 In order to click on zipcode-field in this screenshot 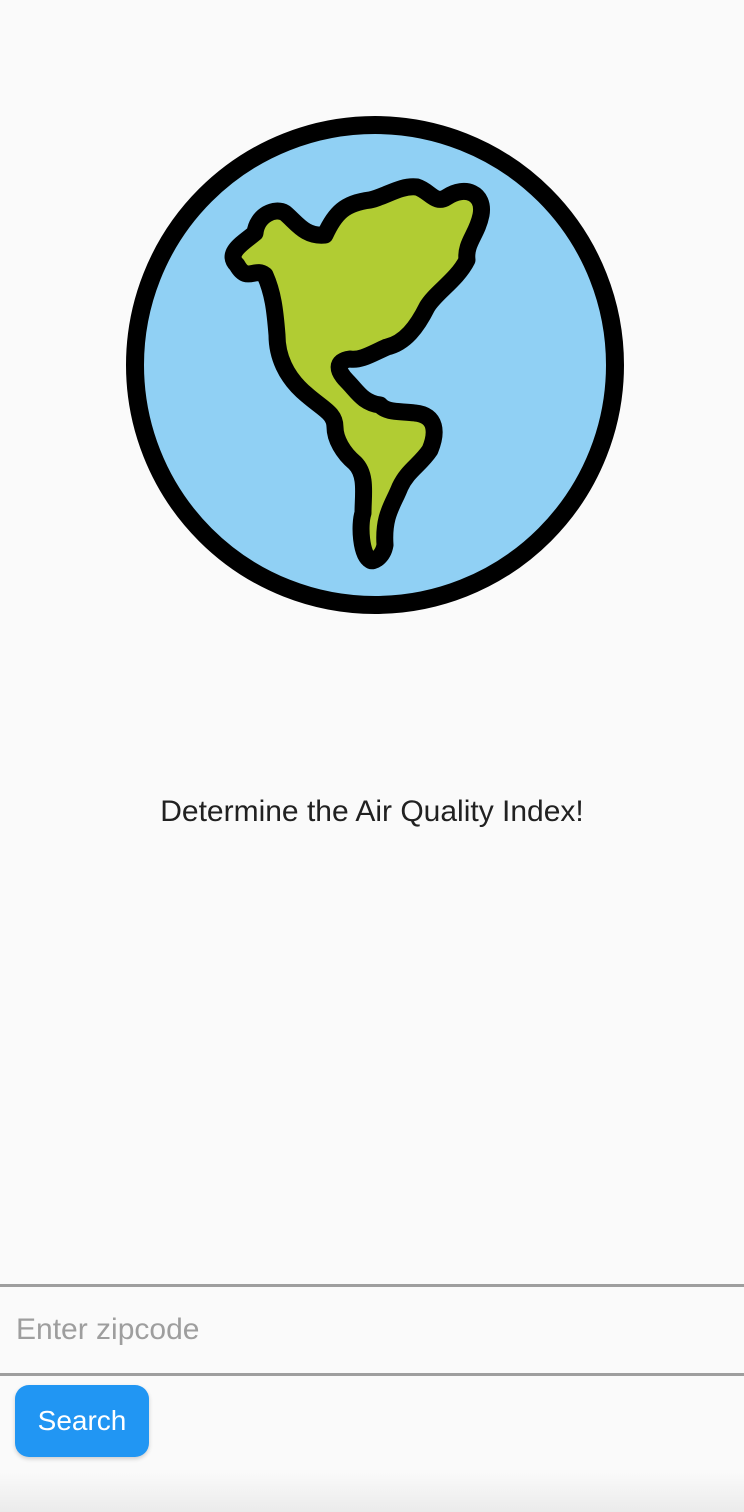, I will do `click(372, 1330)`.